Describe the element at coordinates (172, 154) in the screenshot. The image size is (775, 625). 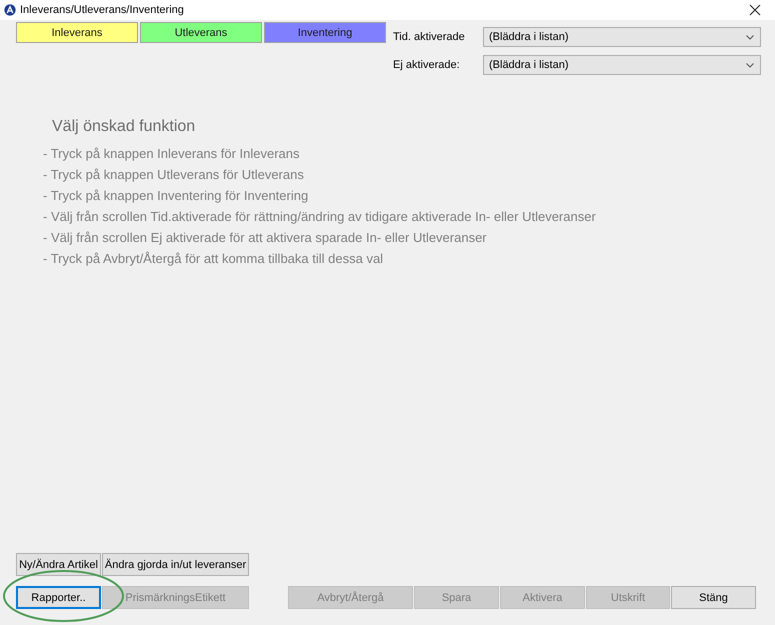
I see `instruction-line: - Tryck på knappen Inleverans för Inleverans` at that location.